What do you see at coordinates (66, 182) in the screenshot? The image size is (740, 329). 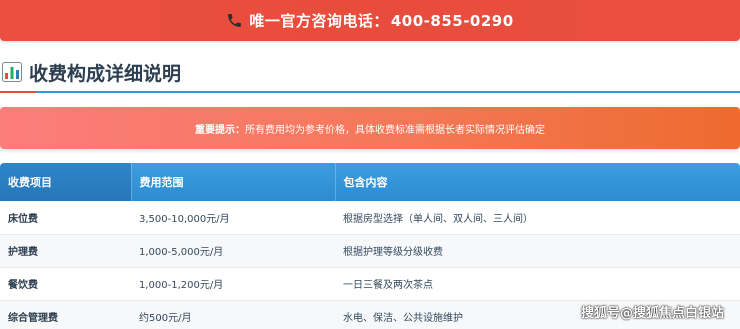 I see `column-header-item: 收费项目` at bounding box center [66, 182].